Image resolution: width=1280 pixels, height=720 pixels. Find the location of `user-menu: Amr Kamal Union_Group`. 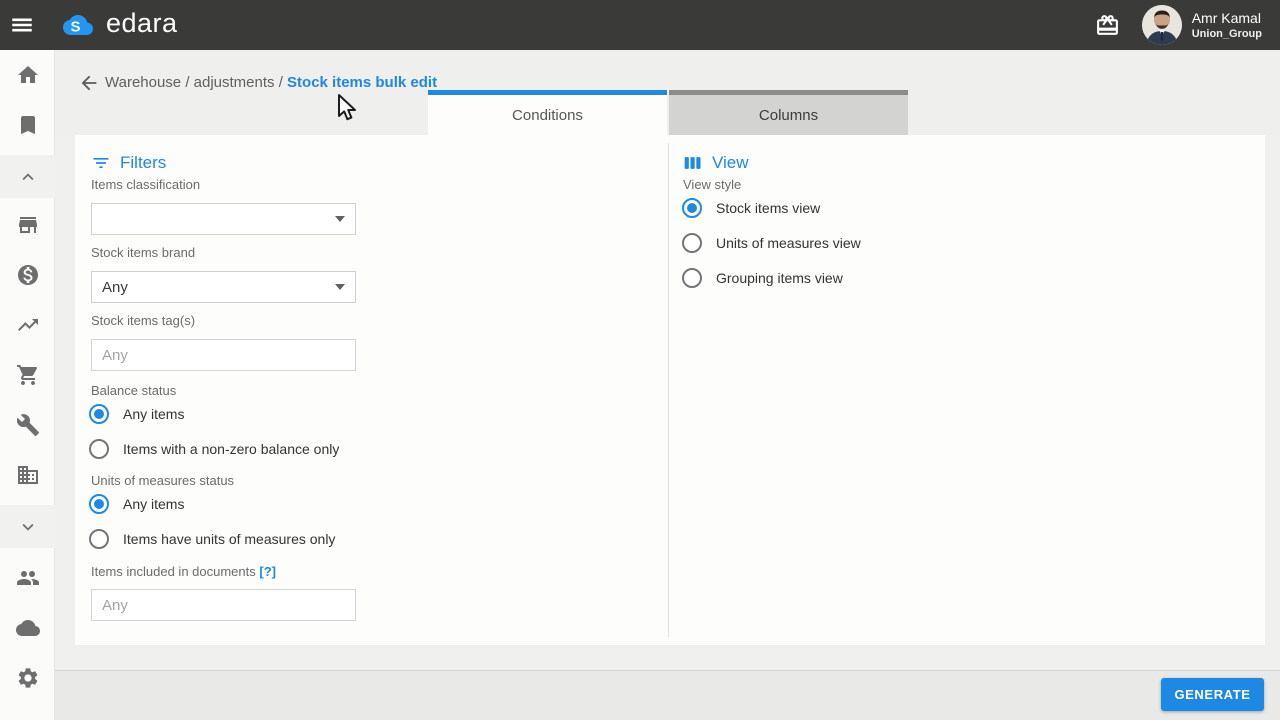

user-menu: Amr Kamal Union_Group is located at coordinates (1227, 25).